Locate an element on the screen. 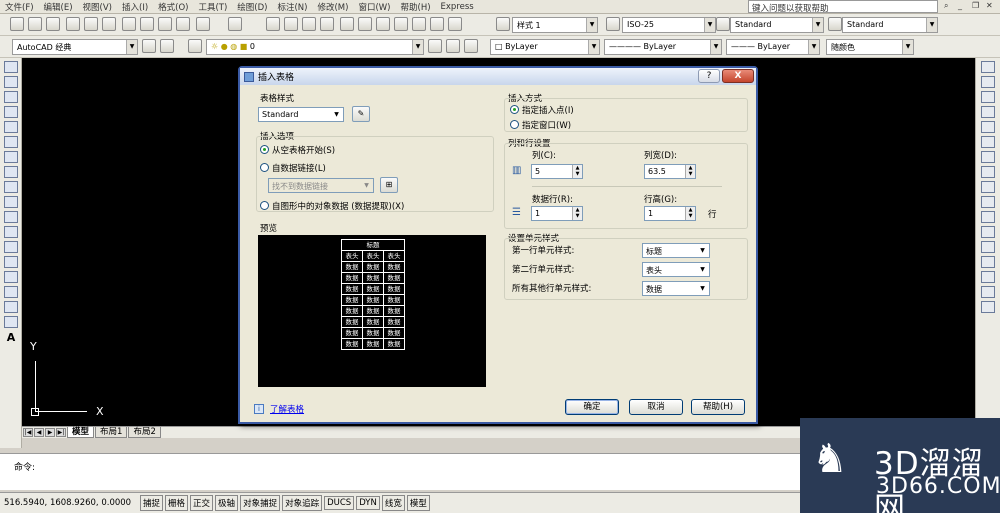 This screenshot has width=1000, height=513. save-icon is located at coordinates (53, 24).